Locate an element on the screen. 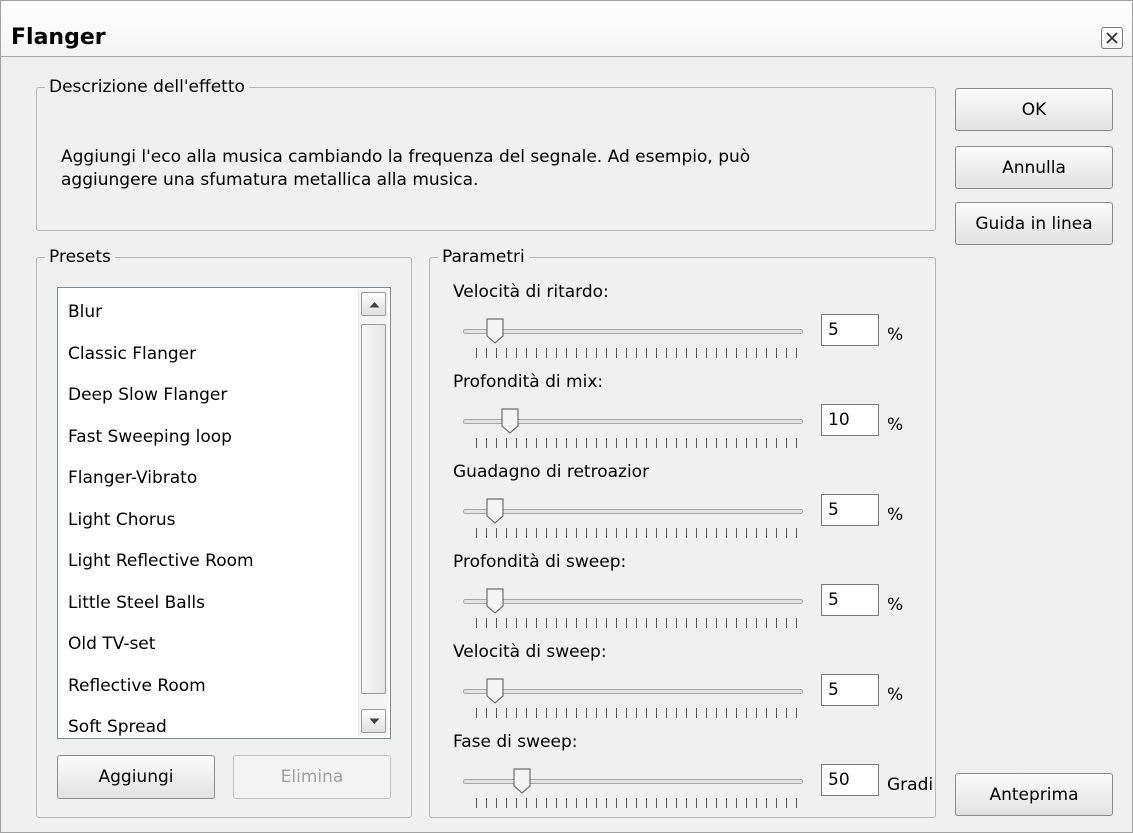  title-bar: Flanger is located at coordinates (566, 29).